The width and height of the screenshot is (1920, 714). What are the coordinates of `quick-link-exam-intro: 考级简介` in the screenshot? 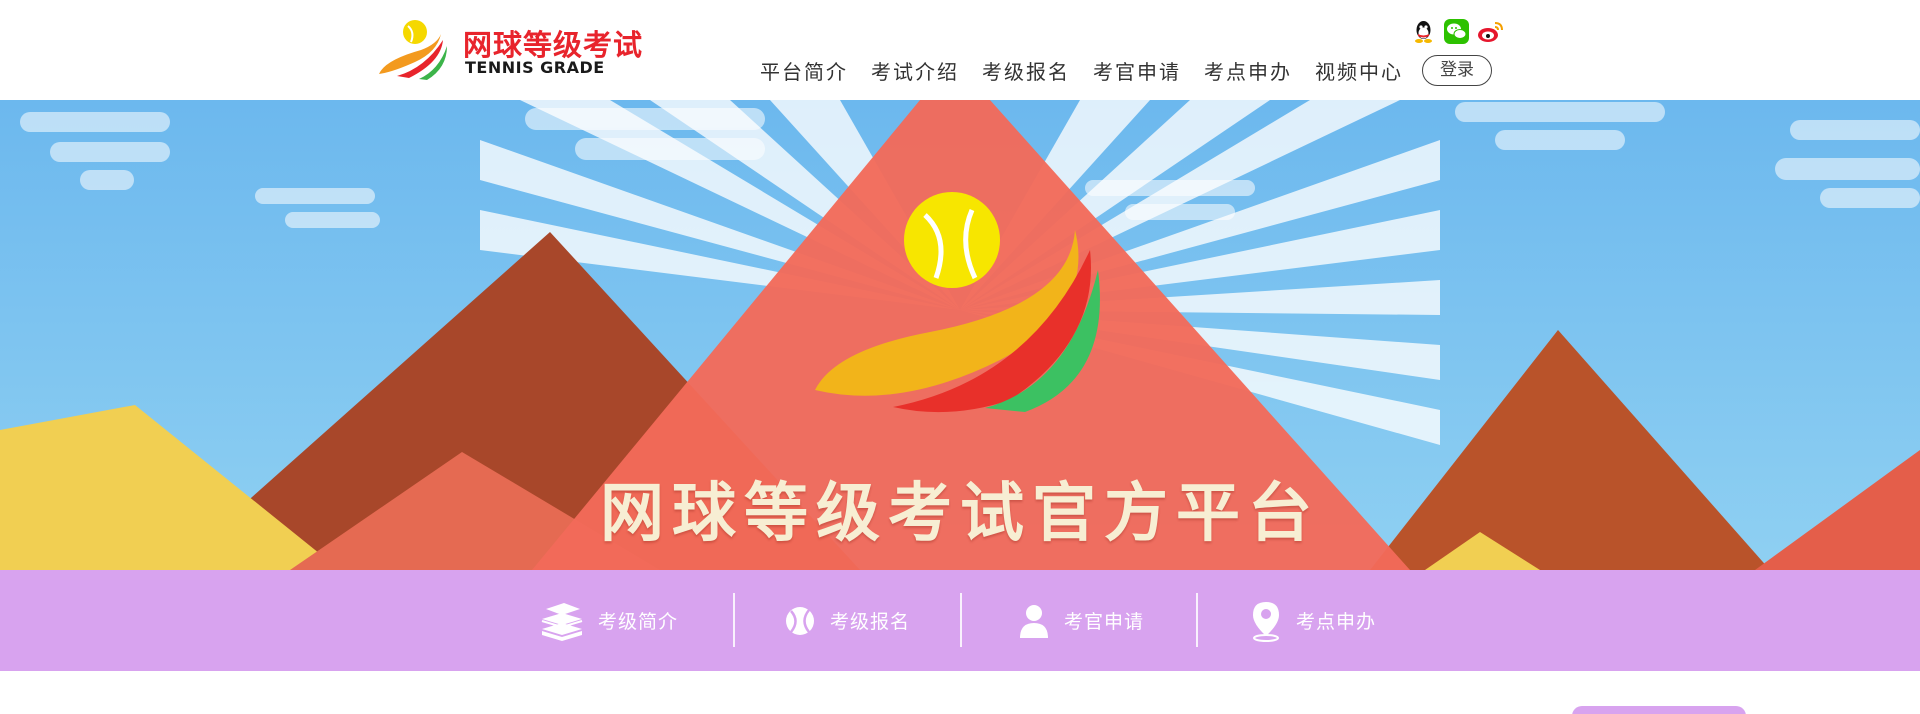 It's located at (609, 620).